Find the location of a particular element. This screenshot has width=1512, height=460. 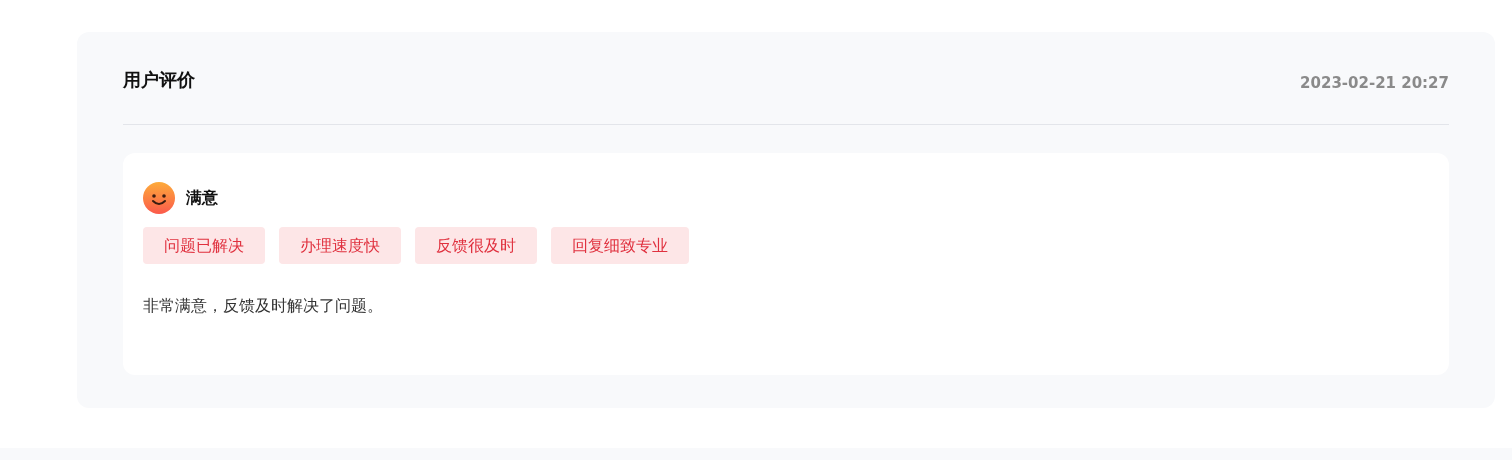

tag: 办理速度快 is located at coordinates (340, 245).